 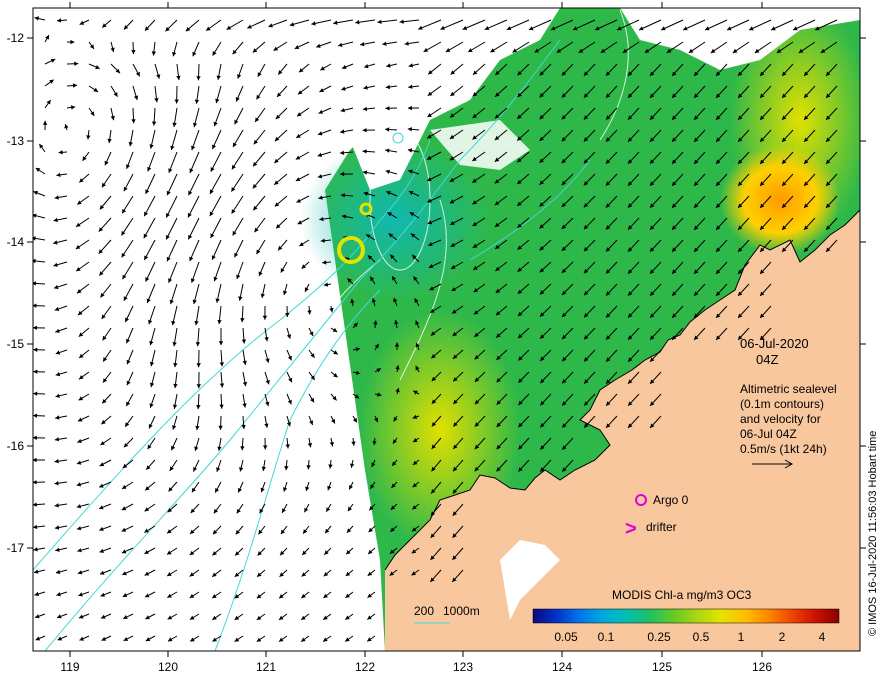 I want to click on x-tick-label: 125, so click(x=662, y=667).